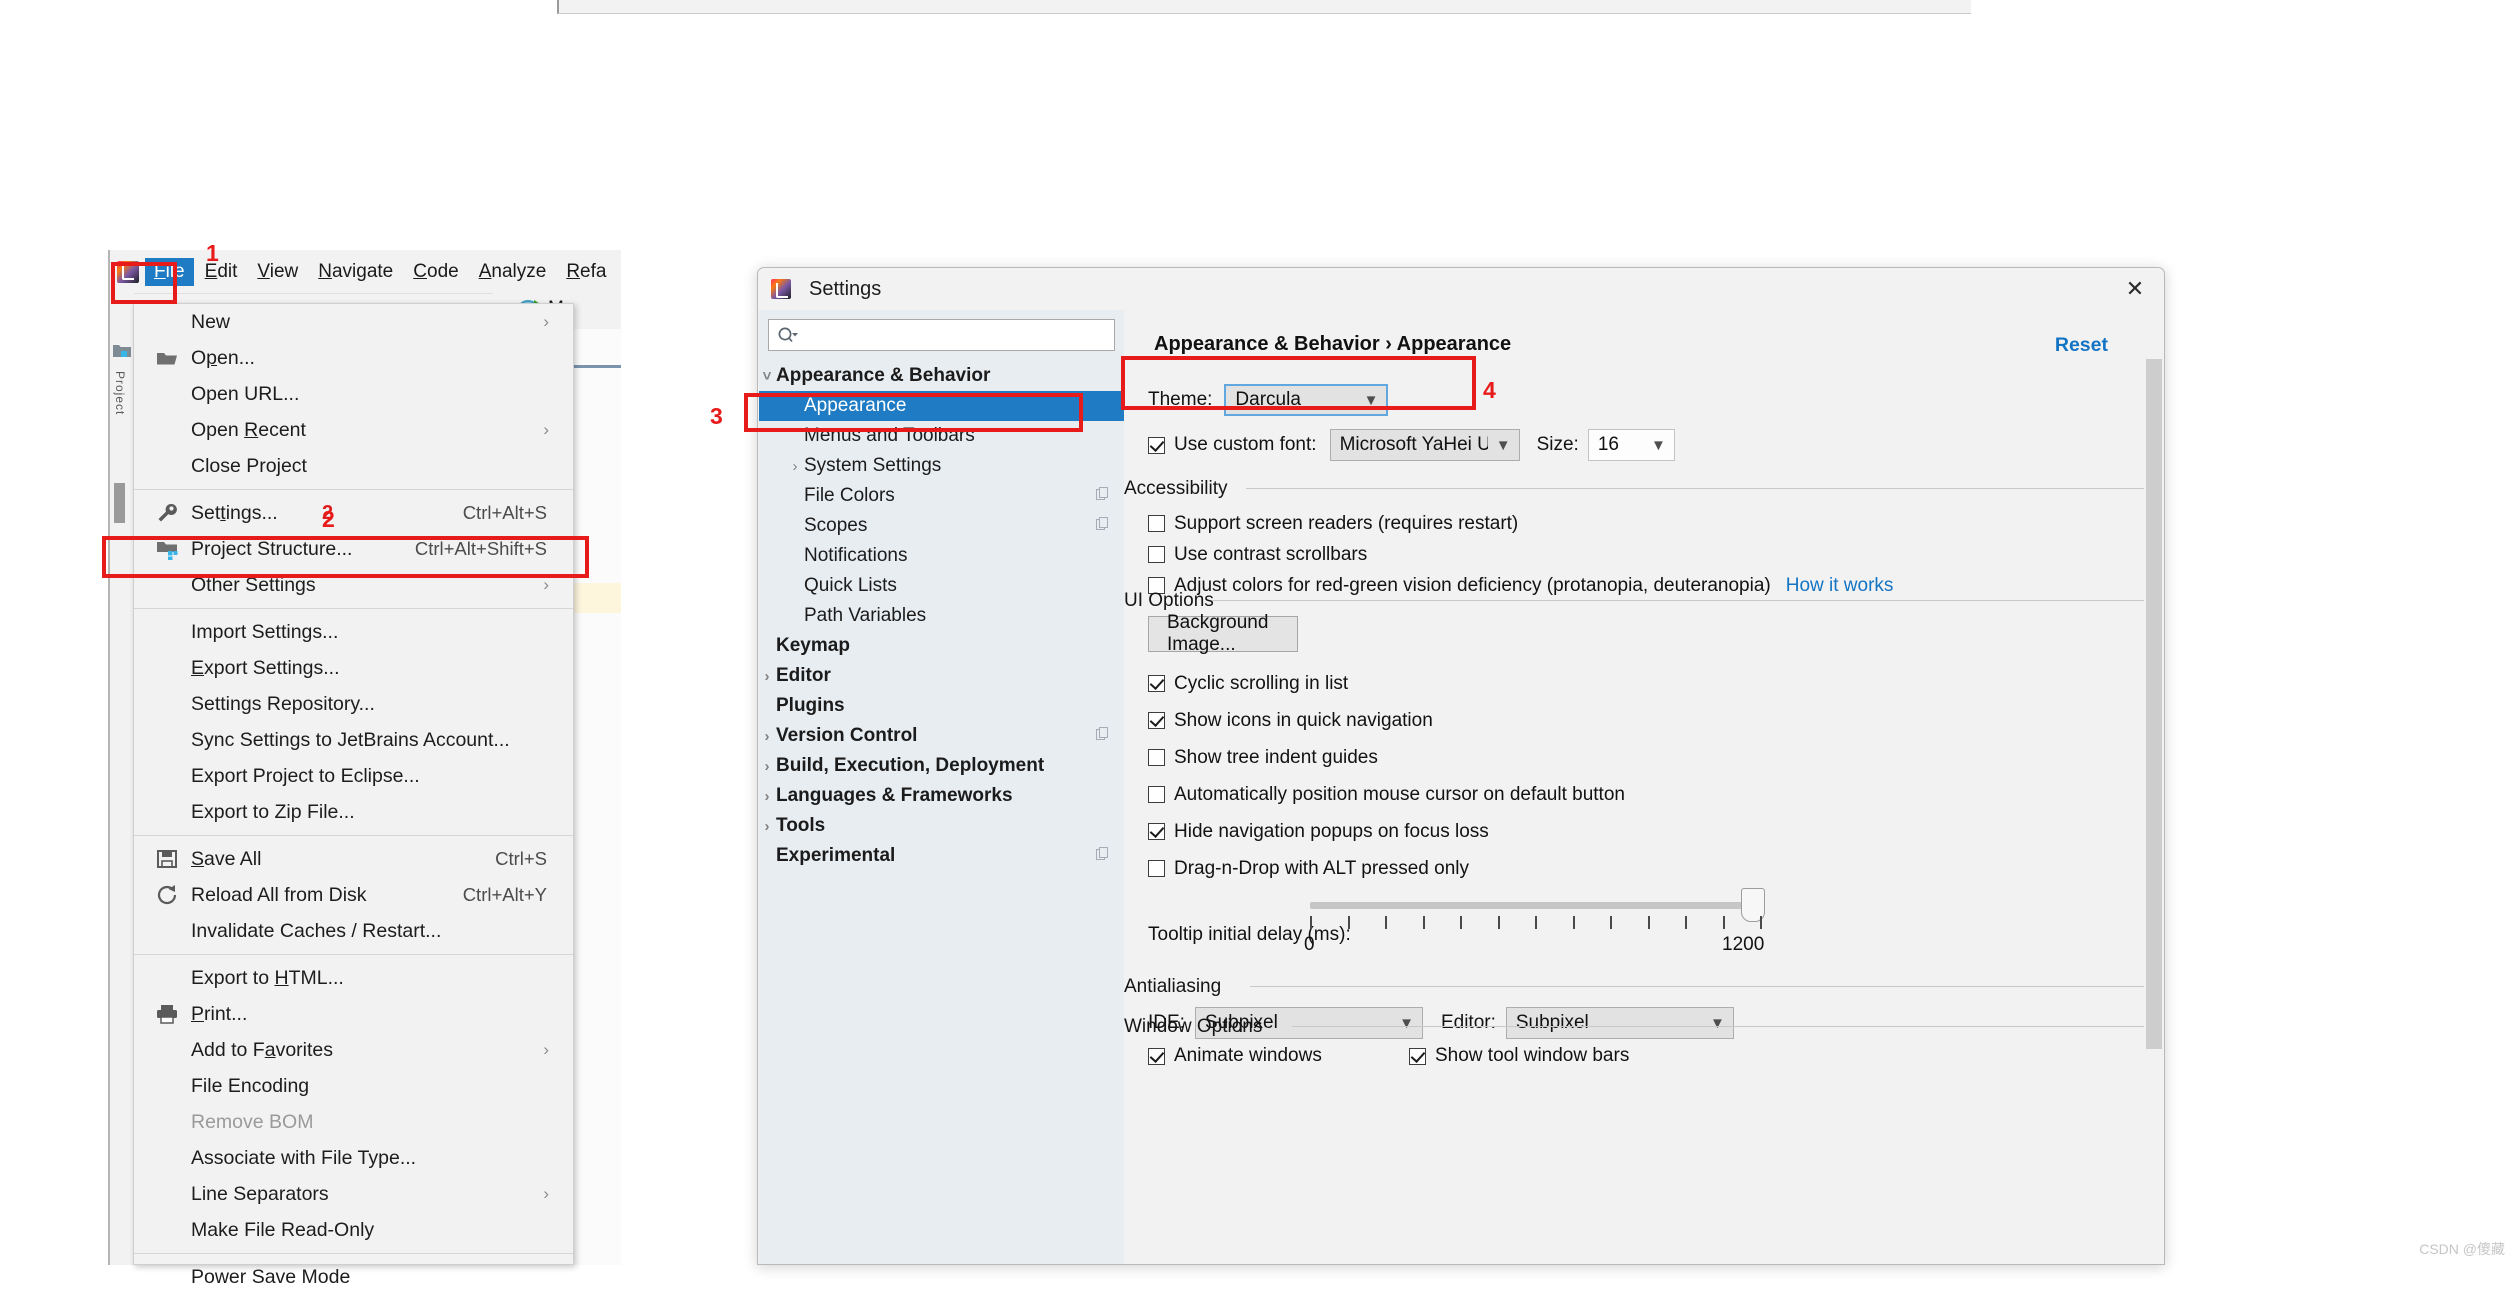 Image resolution: width=2519 pixels, height=1295 pixels. I want to click on ui-option-row-1: Show icons in quick navigation, so click(1386, 720).